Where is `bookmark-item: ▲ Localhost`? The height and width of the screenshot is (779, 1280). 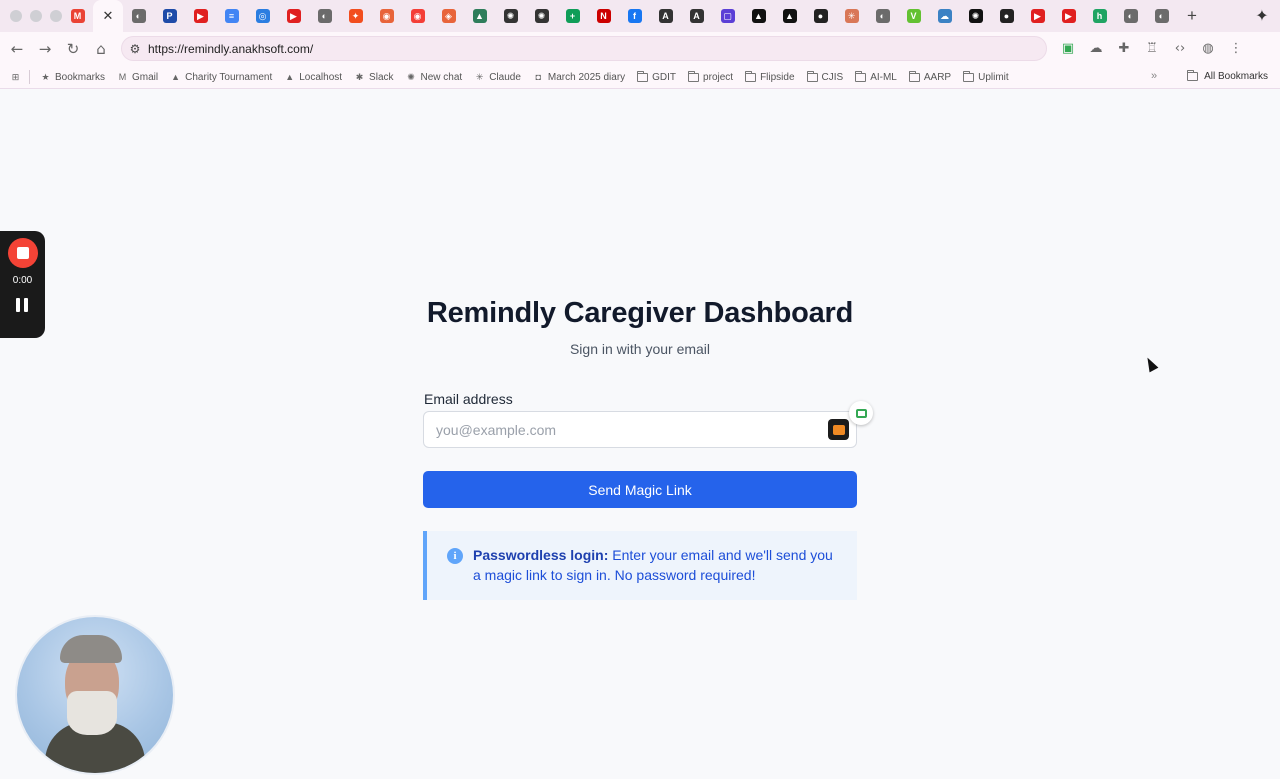
bookmark-item: ▲ Localhost is located at coordinates (313, 77).